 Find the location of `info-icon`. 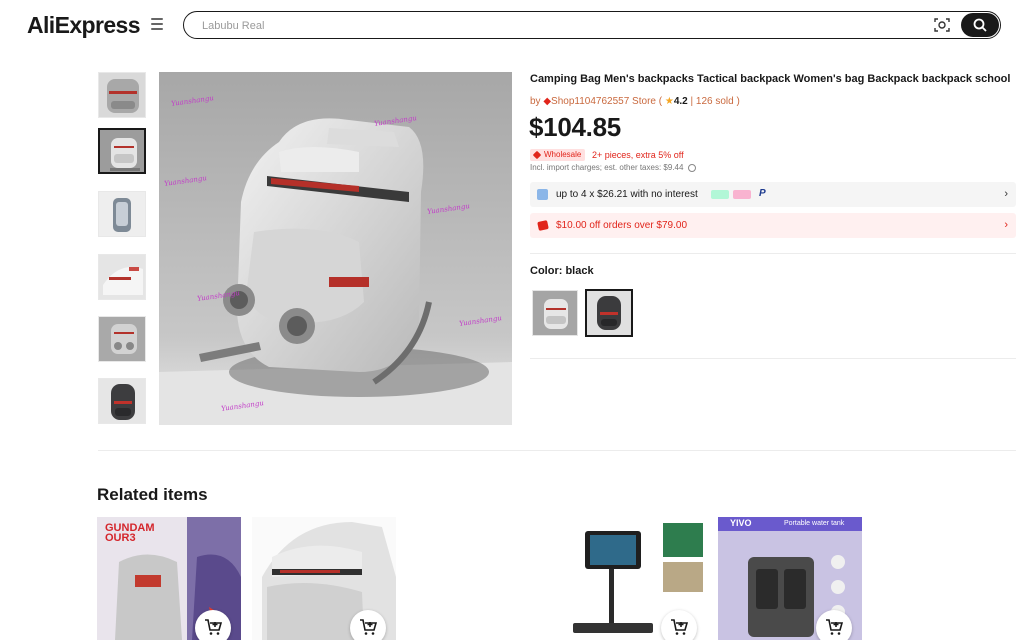

info-icon is located at coordinates (691, 167).